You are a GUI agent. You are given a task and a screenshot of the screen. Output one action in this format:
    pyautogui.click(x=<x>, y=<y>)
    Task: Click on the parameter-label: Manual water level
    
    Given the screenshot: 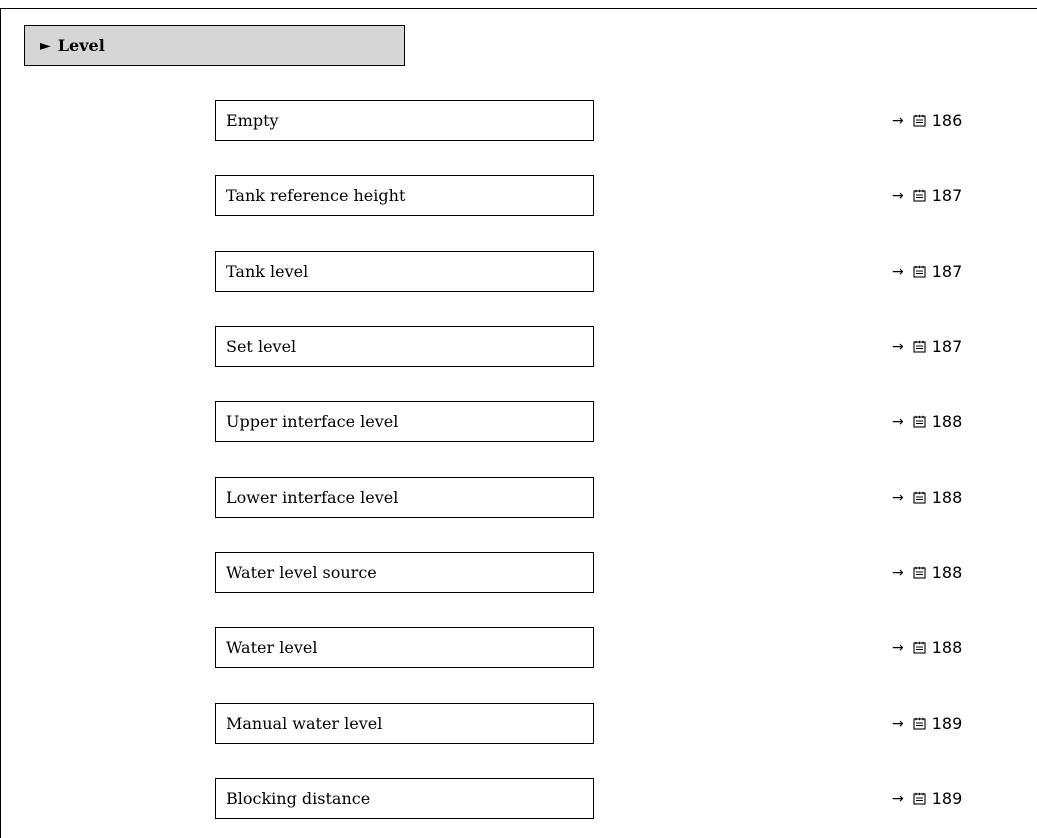 What is the action you would take?
    pyautogui.click(x=304, y=723)
    